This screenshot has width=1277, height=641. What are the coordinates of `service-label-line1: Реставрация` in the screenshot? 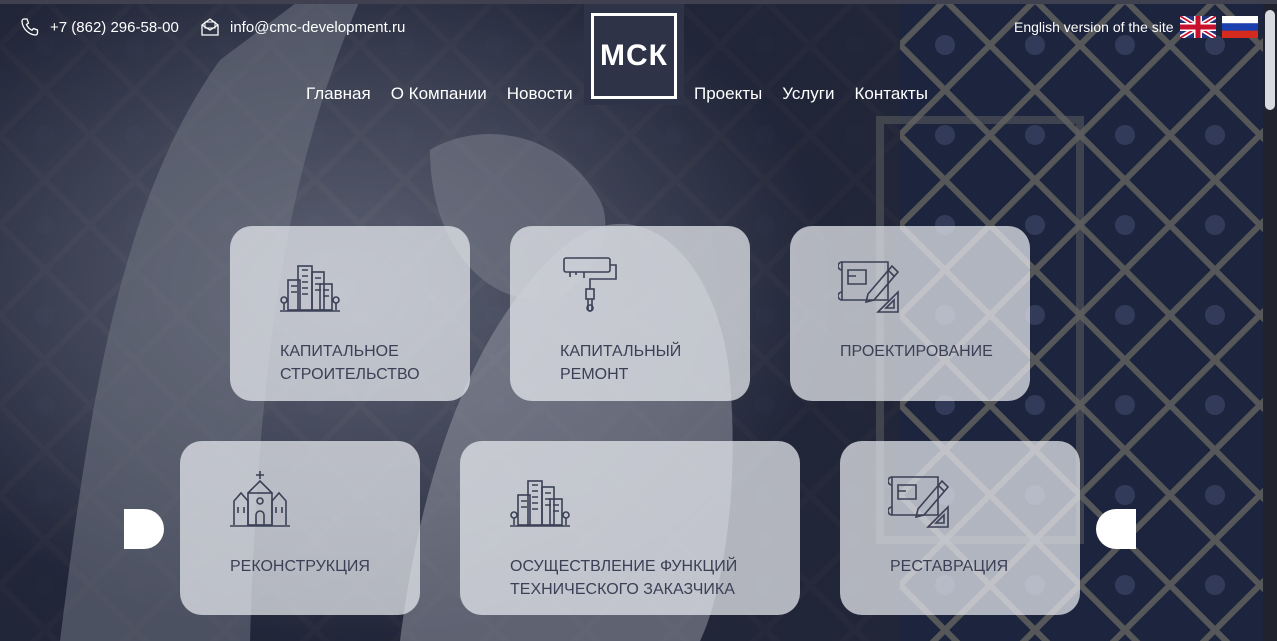 It's located at (949, 566).